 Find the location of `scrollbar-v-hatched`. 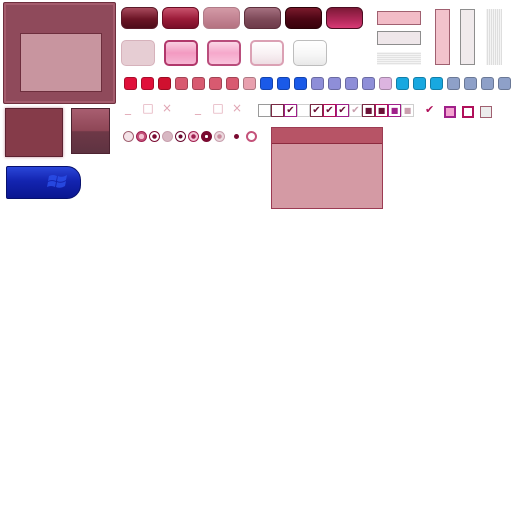

scrollbar-v-hatched is located at coordinates (494, 37).